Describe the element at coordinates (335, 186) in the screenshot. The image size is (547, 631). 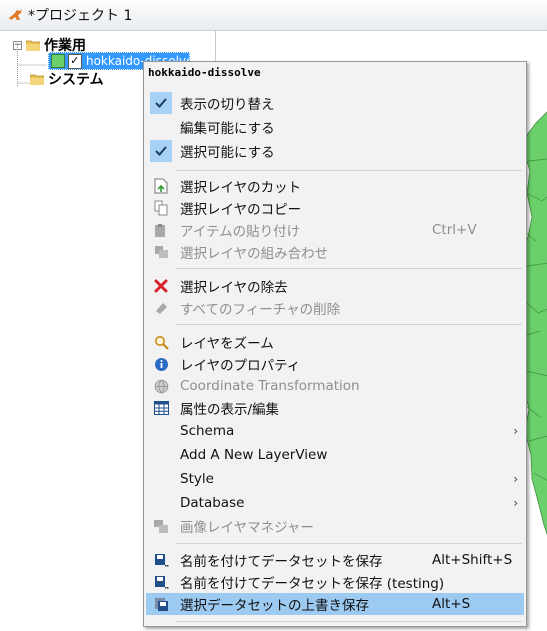
I see `menu-item-cut-layer: 選択レイヤのカット` at that location.